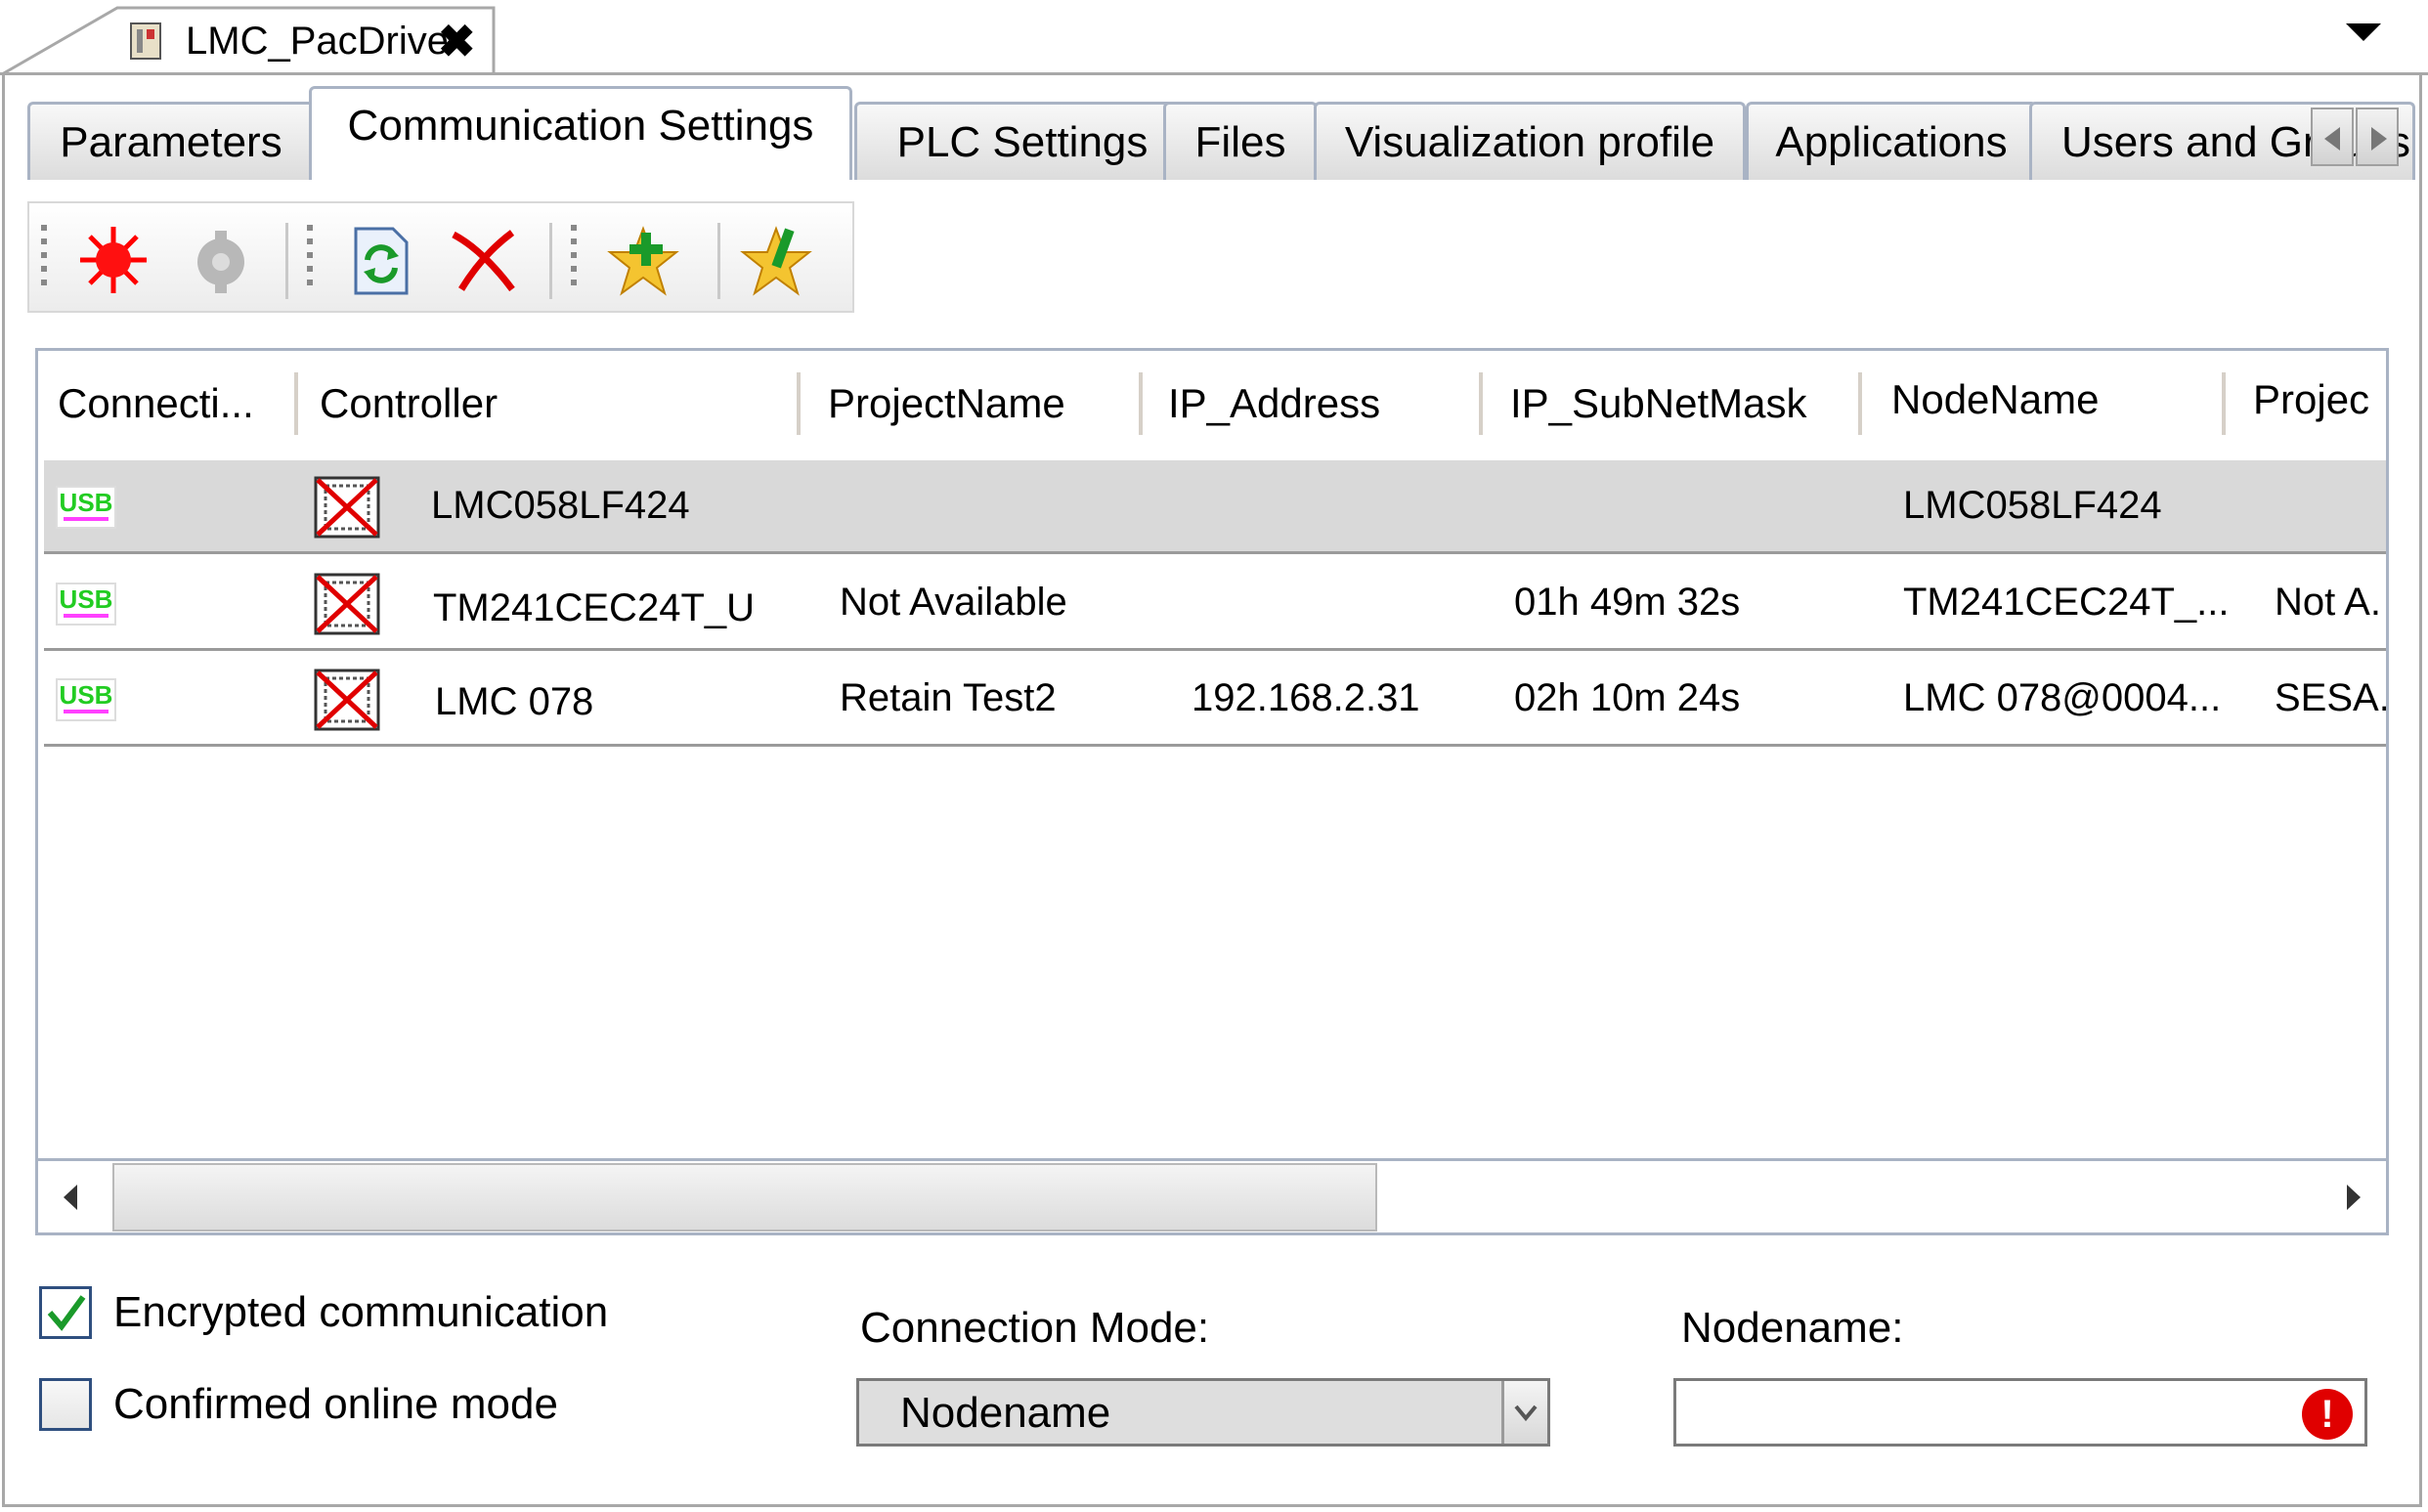 Image resolution: width=2428 pixels, height=1512 pixels. Describe the element at coordinates (744, 1197) in the screenshot. I see `scrollbar-thumb` at that location.